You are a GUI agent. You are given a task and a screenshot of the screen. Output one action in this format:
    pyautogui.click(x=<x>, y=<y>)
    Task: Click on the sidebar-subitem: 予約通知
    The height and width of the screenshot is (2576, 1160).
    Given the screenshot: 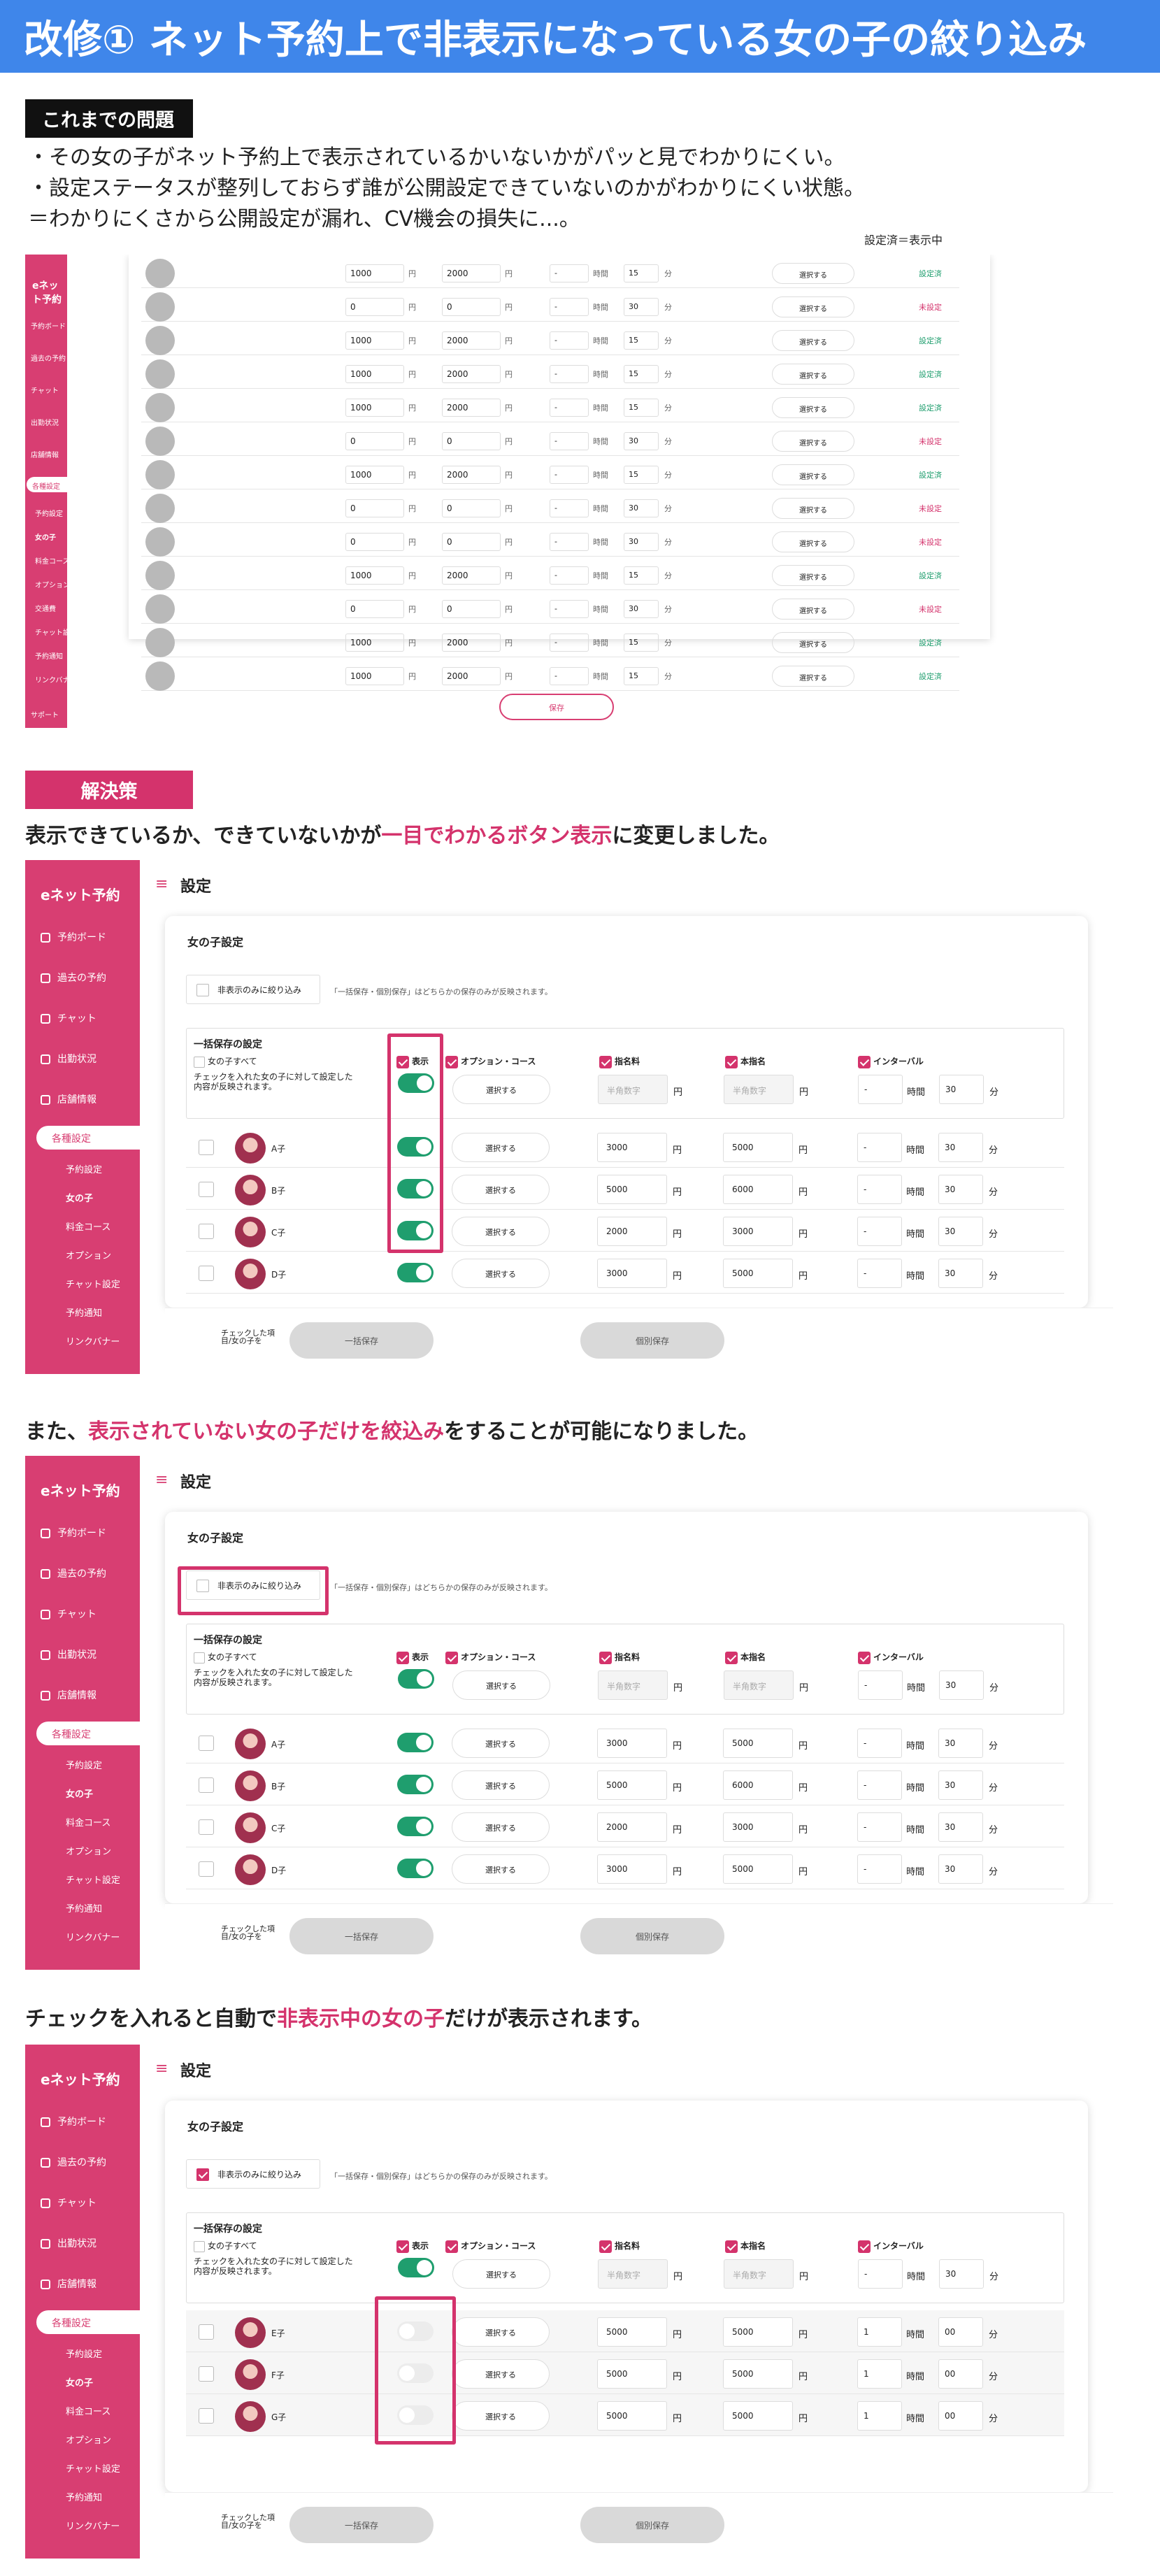 What is the action you would take?
    pyautogui.click(x=84, y=2496)
    